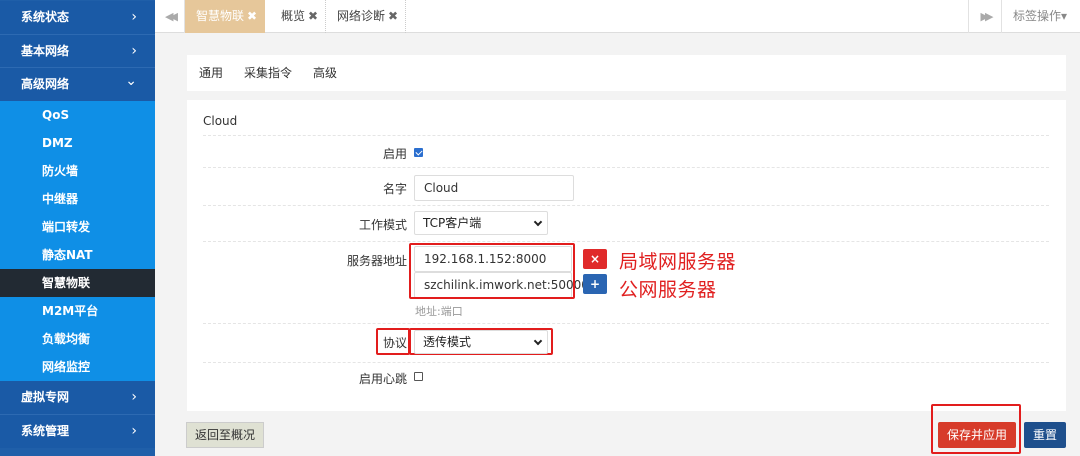 The height and width of the screenshot is (456, 1080). I want to click on highlight-box, so click(492, 271).